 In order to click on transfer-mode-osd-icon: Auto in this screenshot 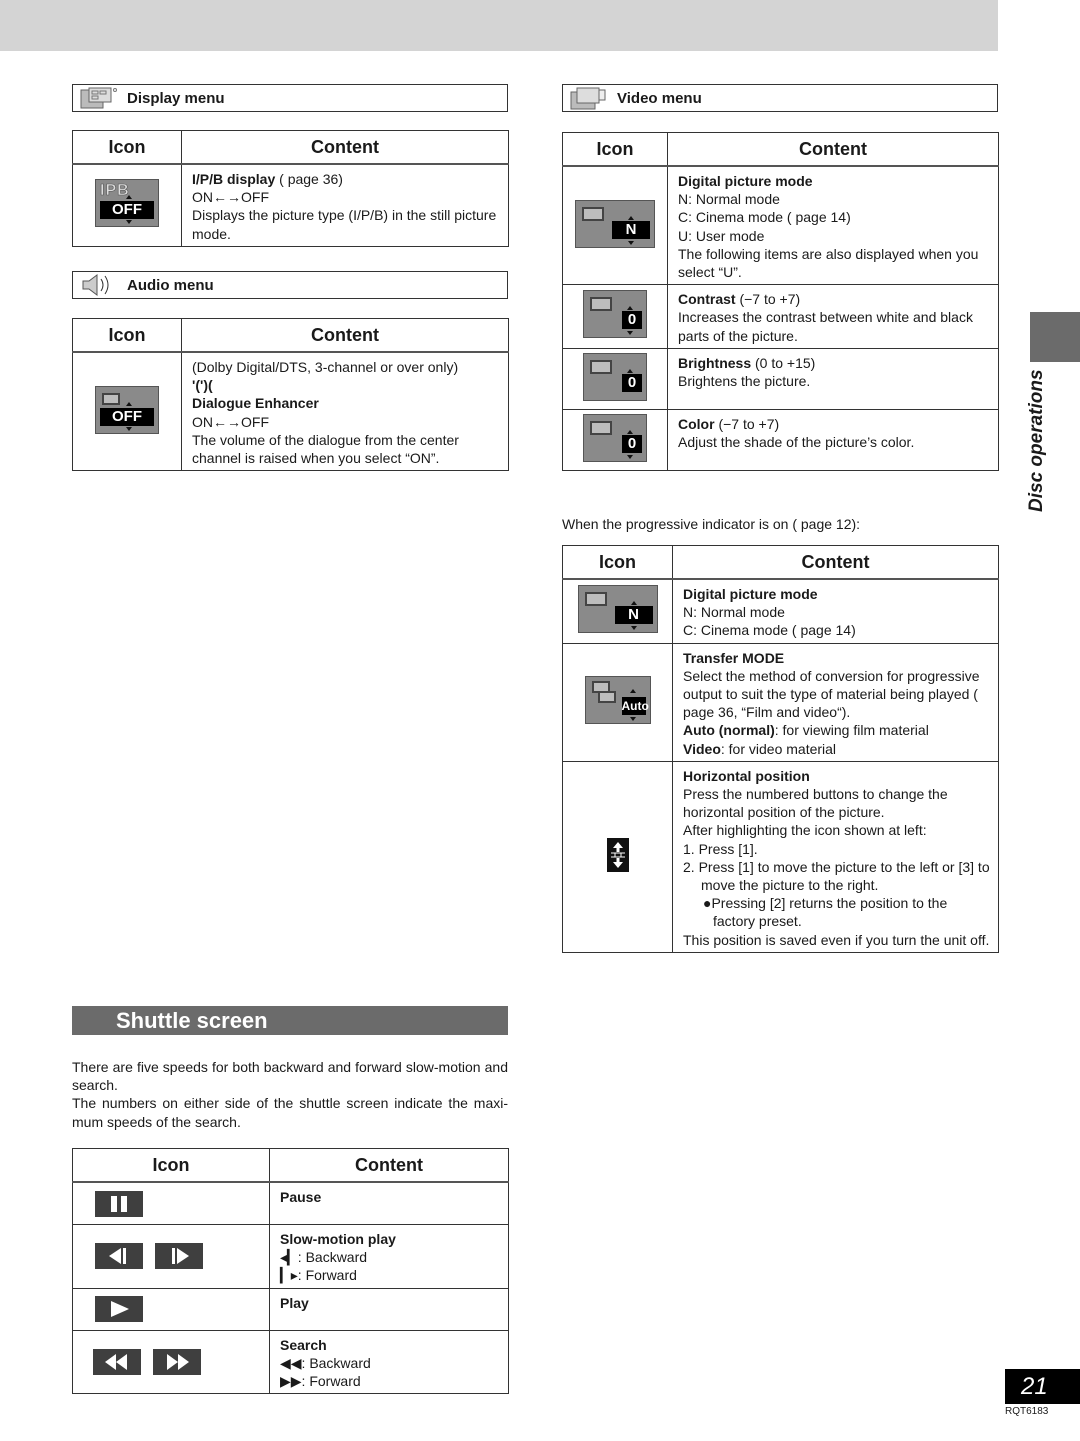, I will do `click(617, 700)`.